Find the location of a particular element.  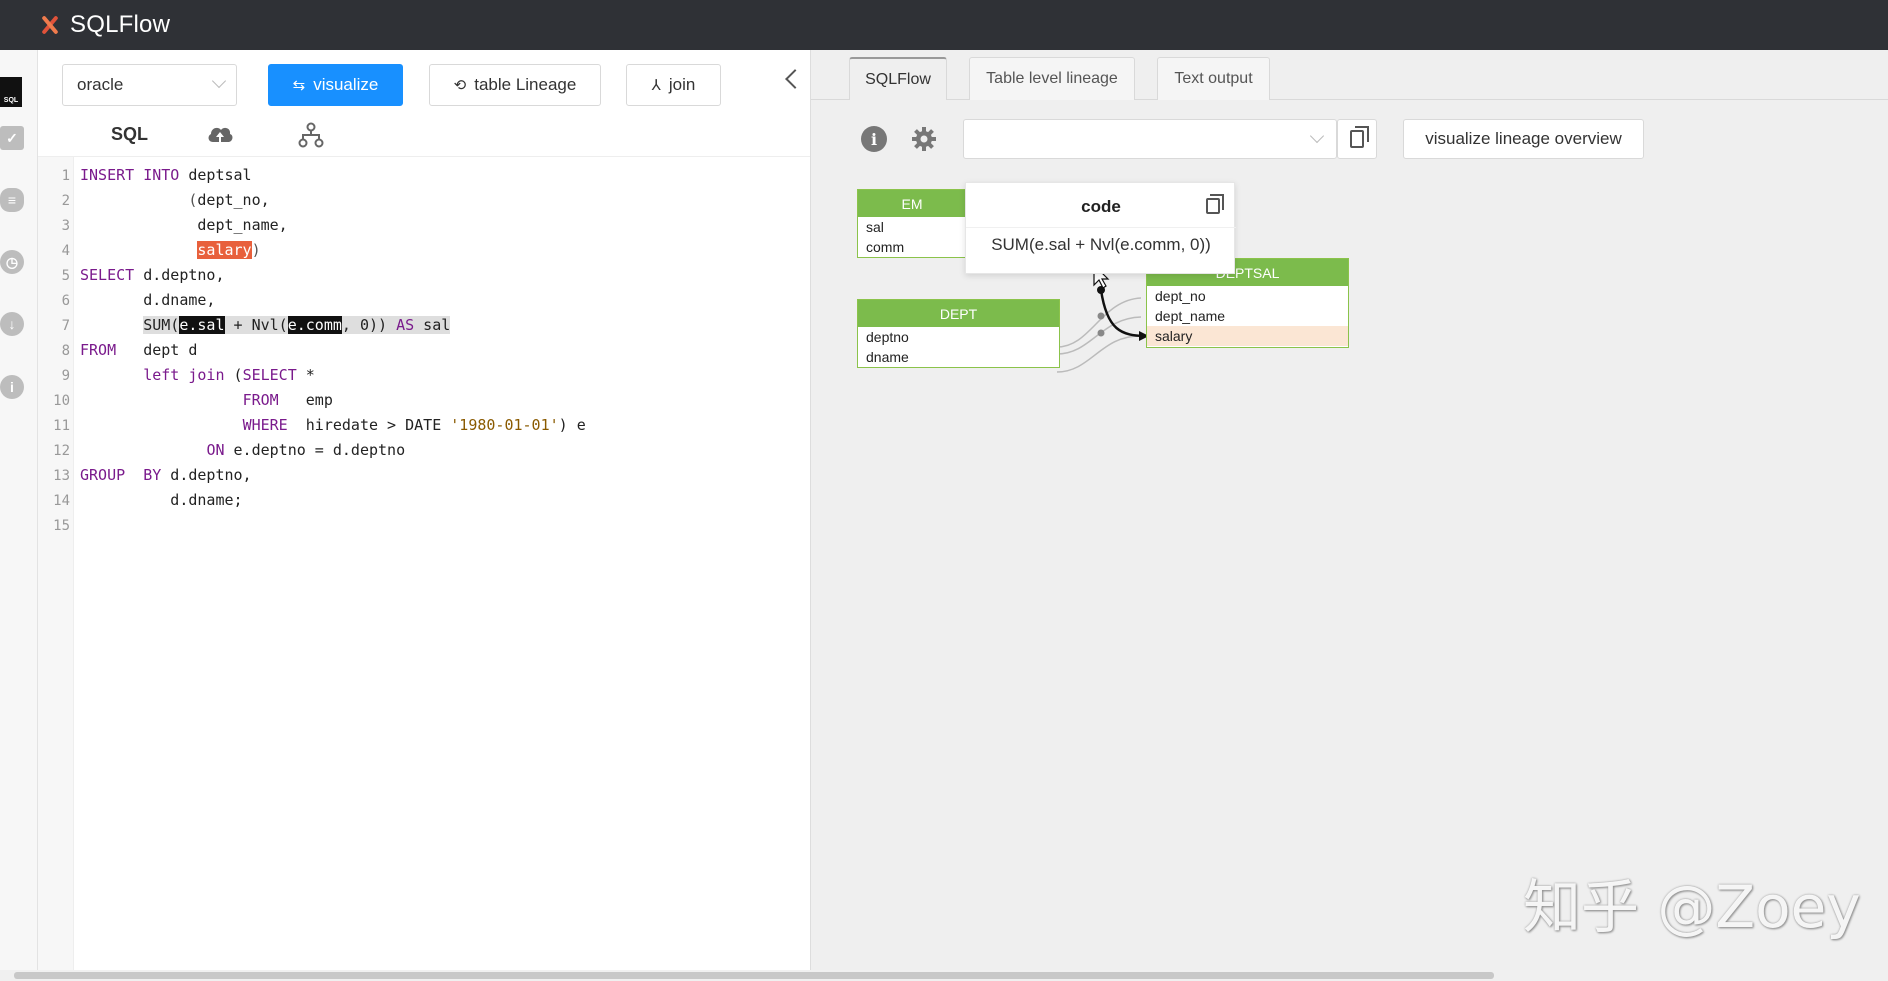

popup-code: SUM(e.sal + Nvl(e.comm, 0)) is located at coordinates (1101, 244).